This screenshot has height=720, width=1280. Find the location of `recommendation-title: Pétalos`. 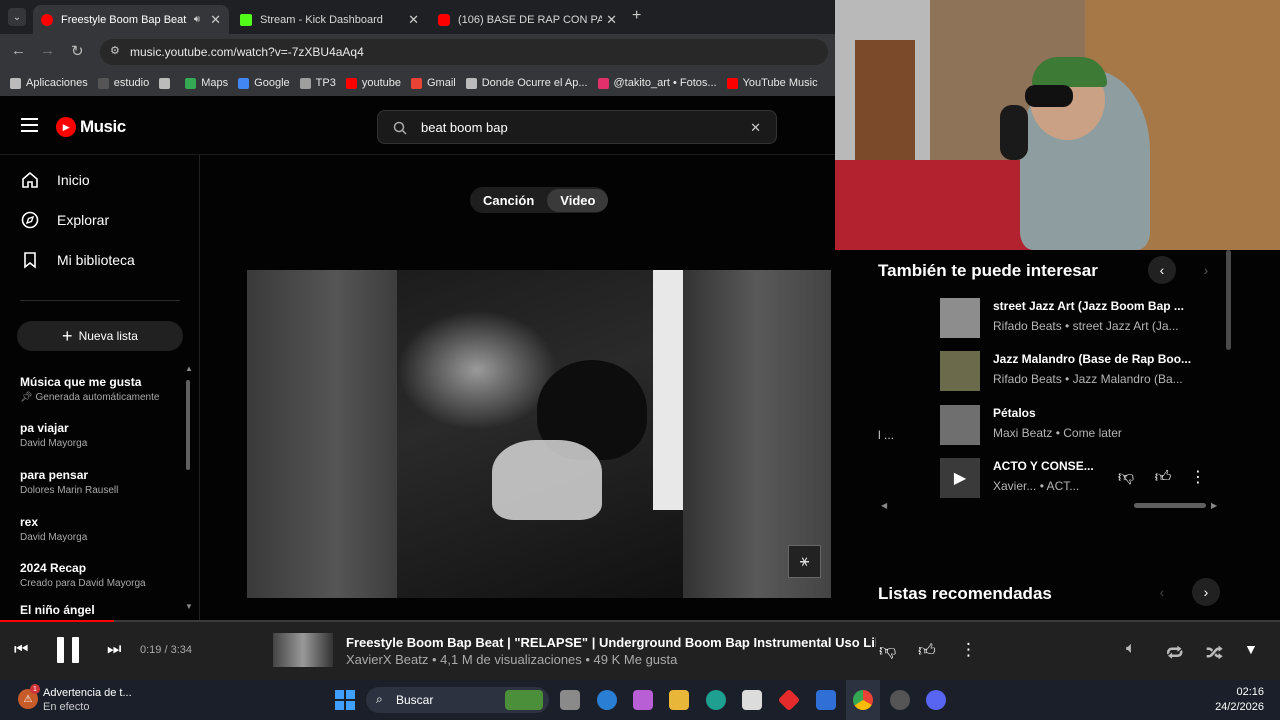

recommendation-title: Pétalos is located at coordinates (1100, 413).